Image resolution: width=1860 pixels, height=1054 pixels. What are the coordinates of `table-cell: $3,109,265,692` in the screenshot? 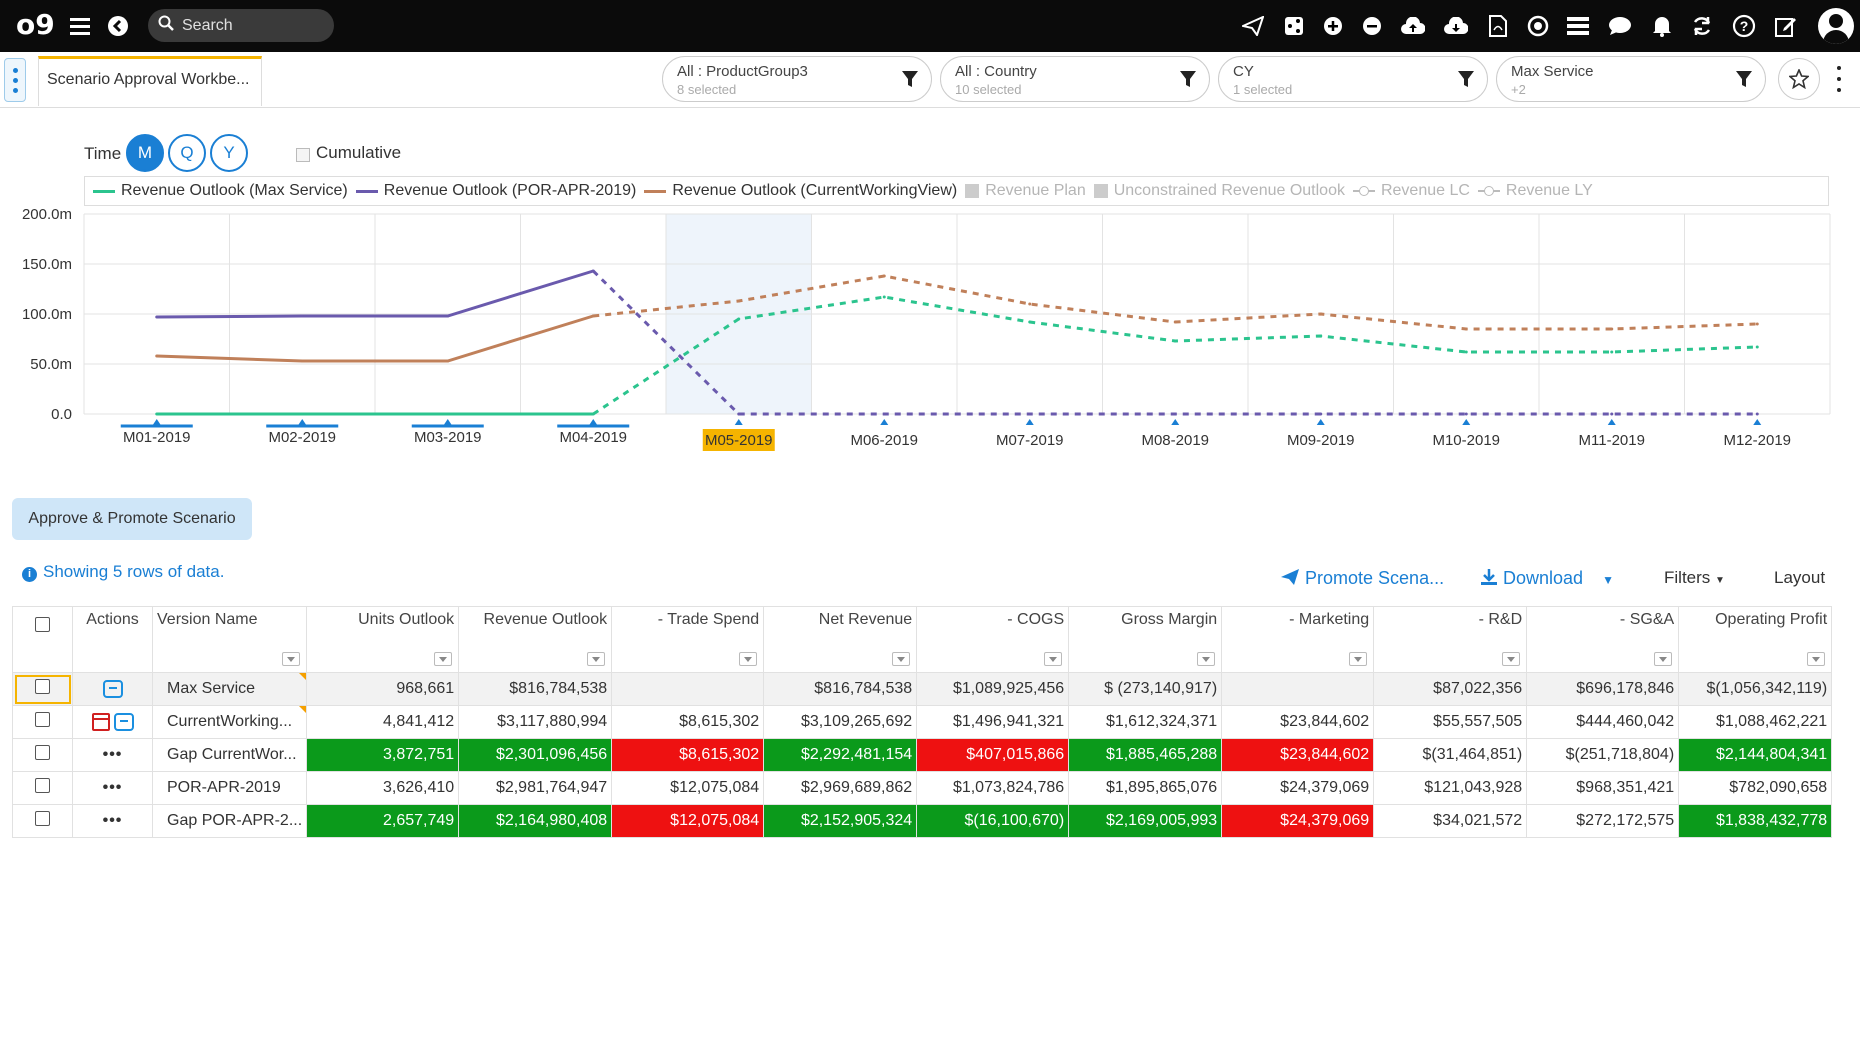 It's located at (840, 722).